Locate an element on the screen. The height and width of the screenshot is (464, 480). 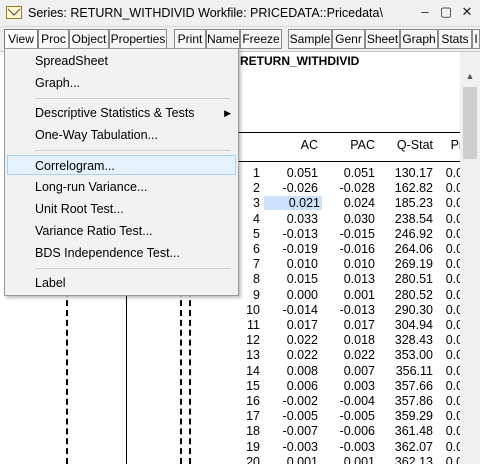
header-prob: Prob is located at coordinates (455, 145).